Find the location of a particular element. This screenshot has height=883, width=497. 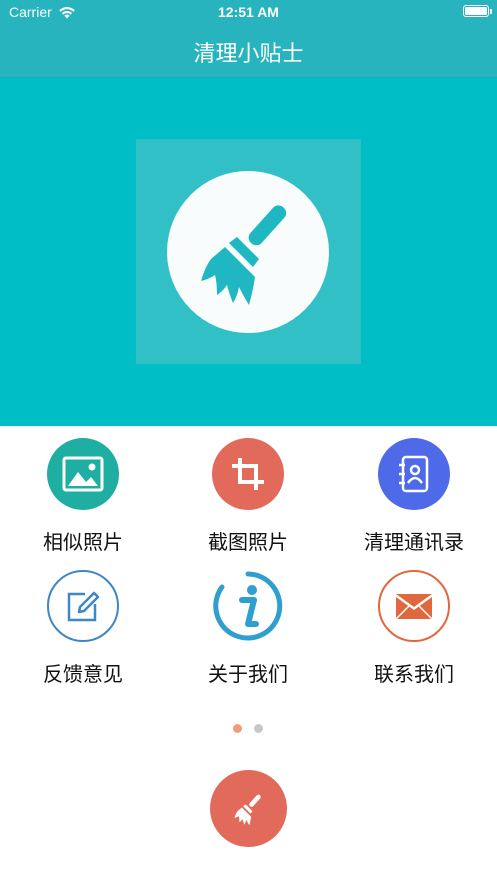

menu-item-similar-photos: 相似照片 is located at coordinates (83, 508).